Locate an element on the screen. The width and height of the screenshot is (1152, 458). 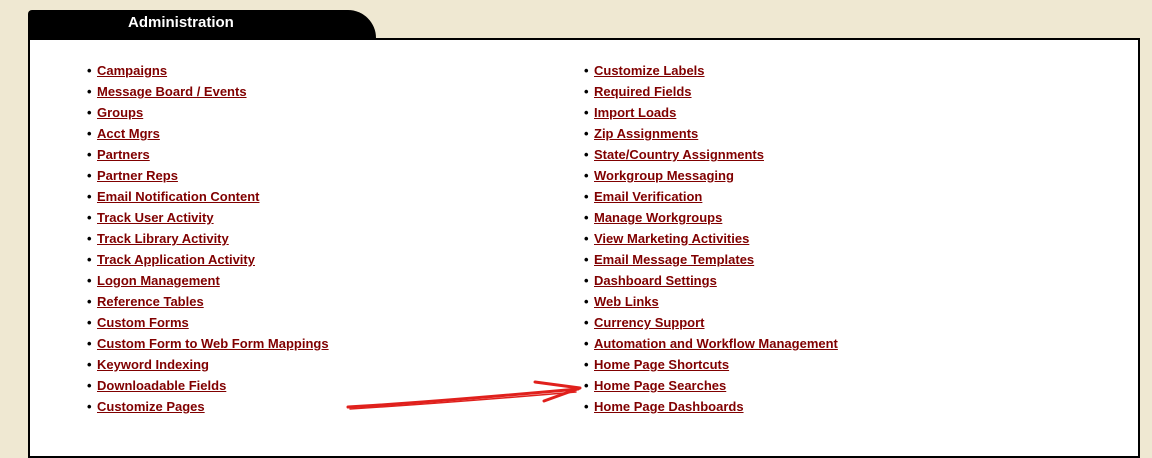
list-item: • Required Fields is located at coordinates (711, 93).